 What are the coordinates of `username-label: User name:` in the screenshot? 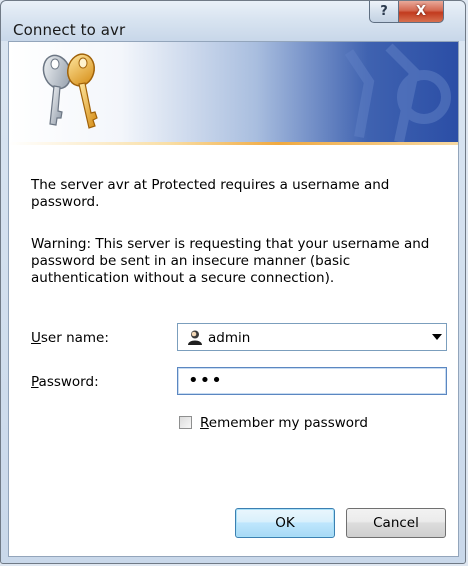 It's located at (70, 338).